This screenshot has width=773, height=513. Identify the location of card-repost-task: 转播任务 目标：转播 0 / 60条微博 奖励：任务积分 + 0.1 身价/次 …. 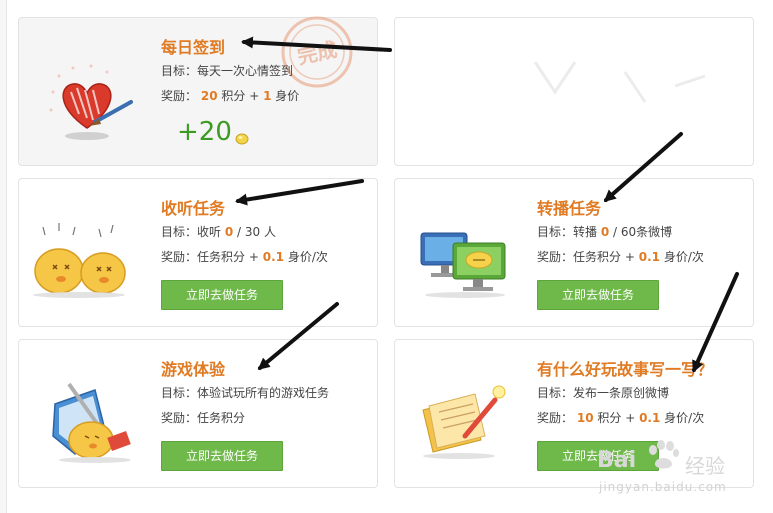
(574, 252).